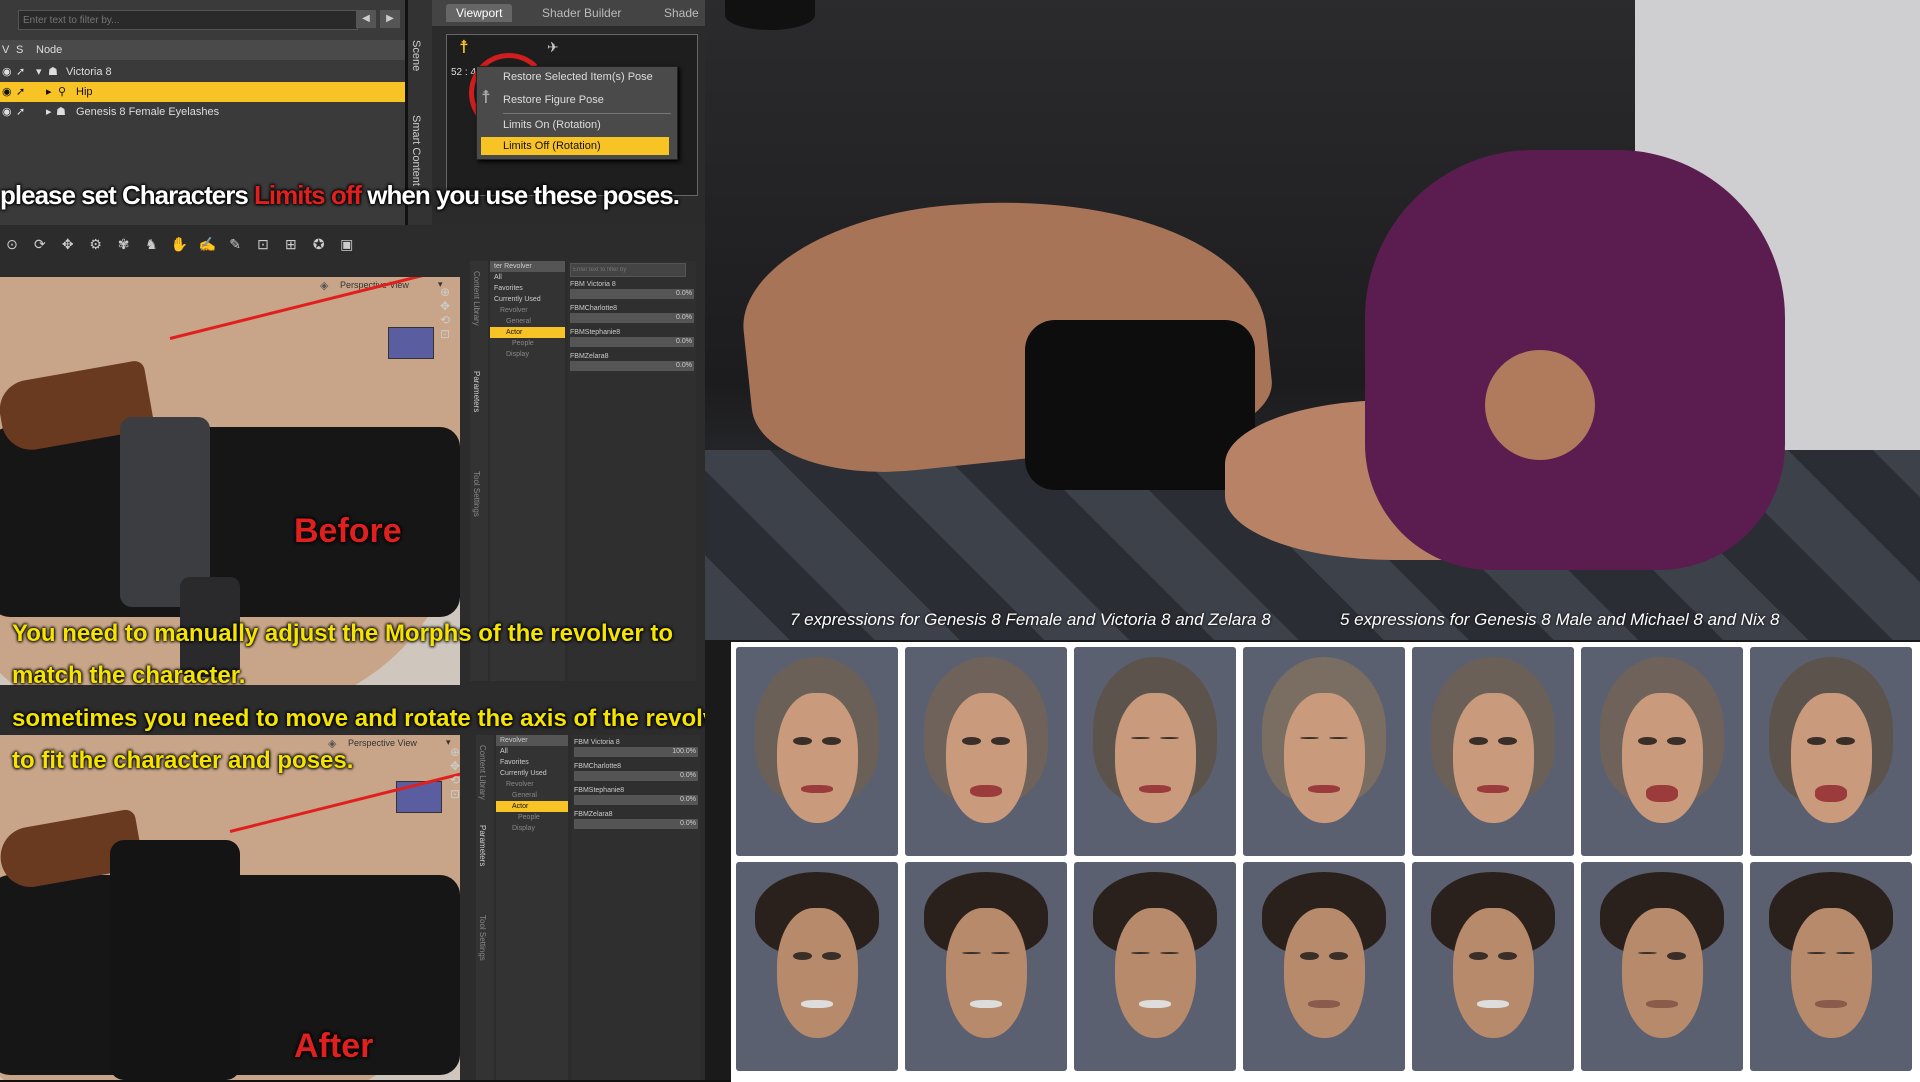  What do you see at coordinates (179, 244) in the screenshot?
I see `hand-icon: ✋` at bounding box center [179, 244].